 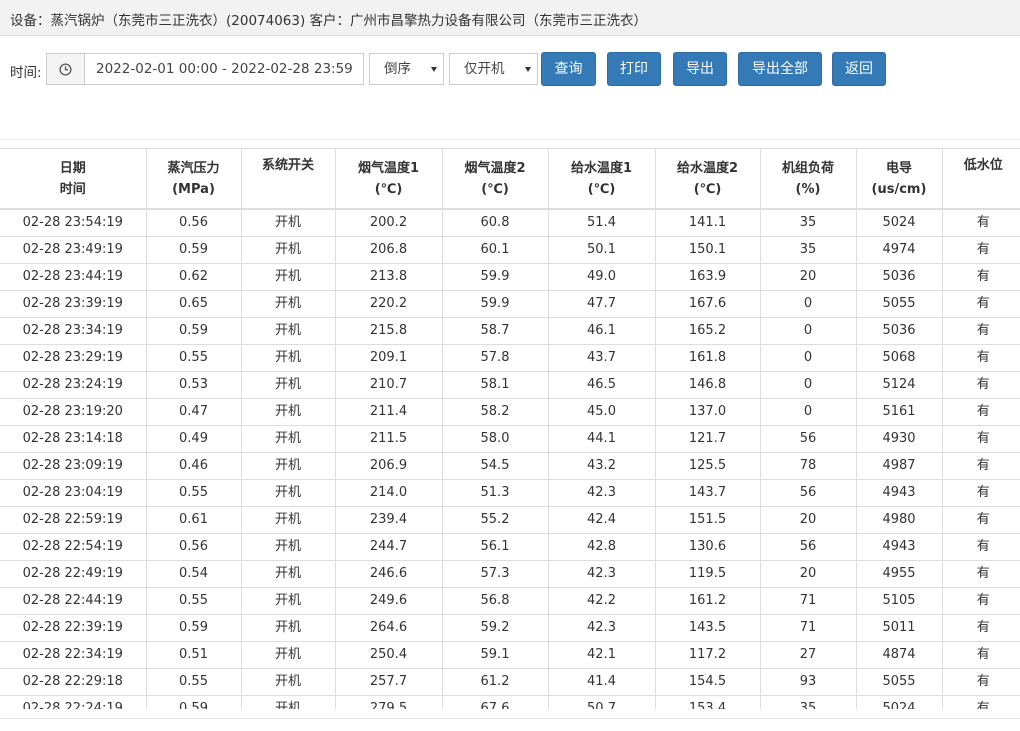 I want to click on table-cell-steam-pressure: 0.56, so click(x=193, y=547).